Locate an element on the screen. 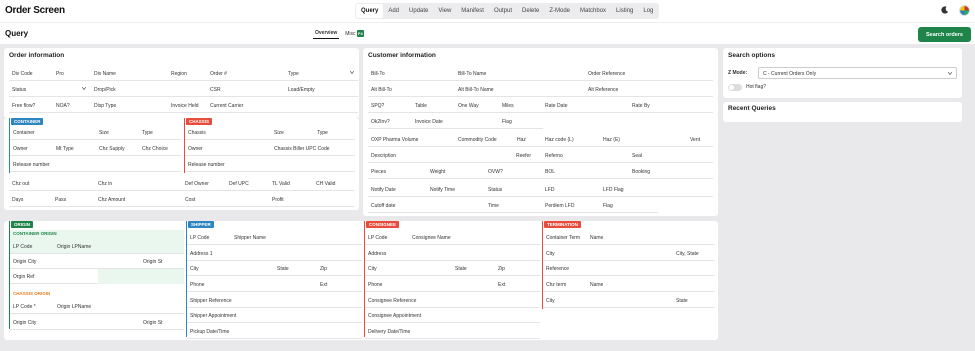  profit-field: Profit is located at coordinates (278, 200).